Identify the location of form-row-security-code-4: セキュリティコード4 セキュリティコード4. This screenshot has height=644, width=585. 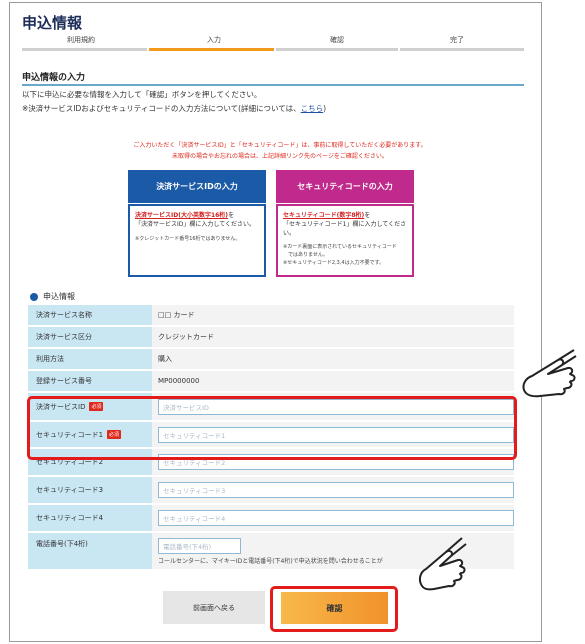
(271, 519).